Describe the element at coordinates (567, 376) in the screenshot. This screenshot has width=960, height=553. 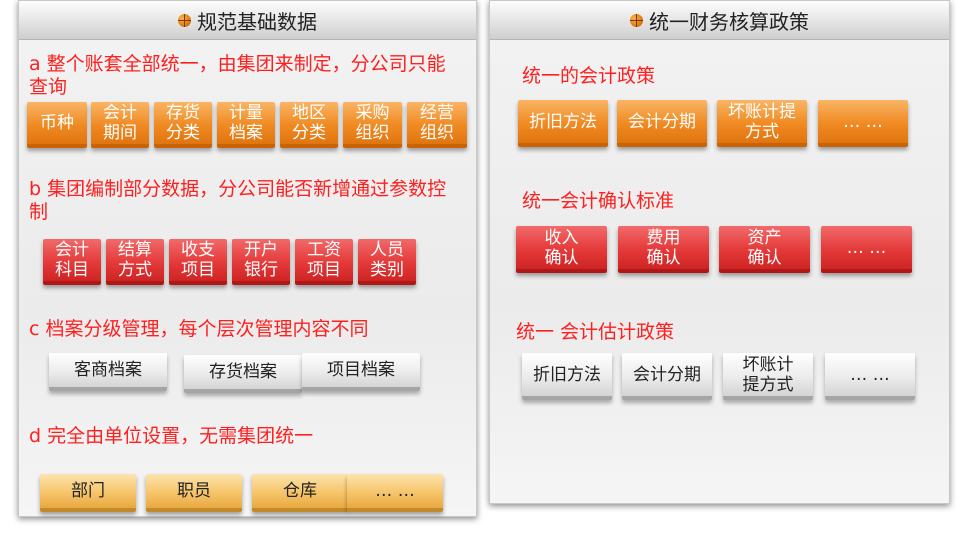
I see `group-3-item: 折旧方法` at that location.